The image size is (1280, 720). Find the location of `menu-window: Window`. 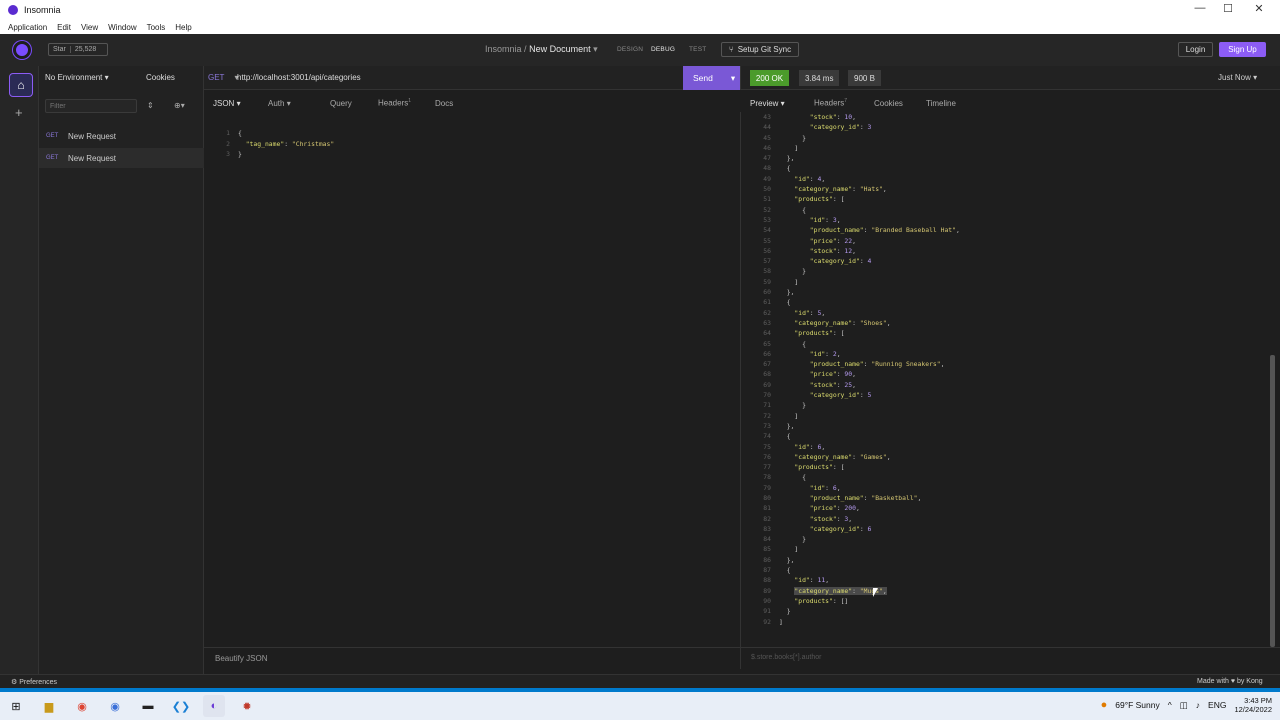

menu-window: Window is located at coordinates (122, 27).